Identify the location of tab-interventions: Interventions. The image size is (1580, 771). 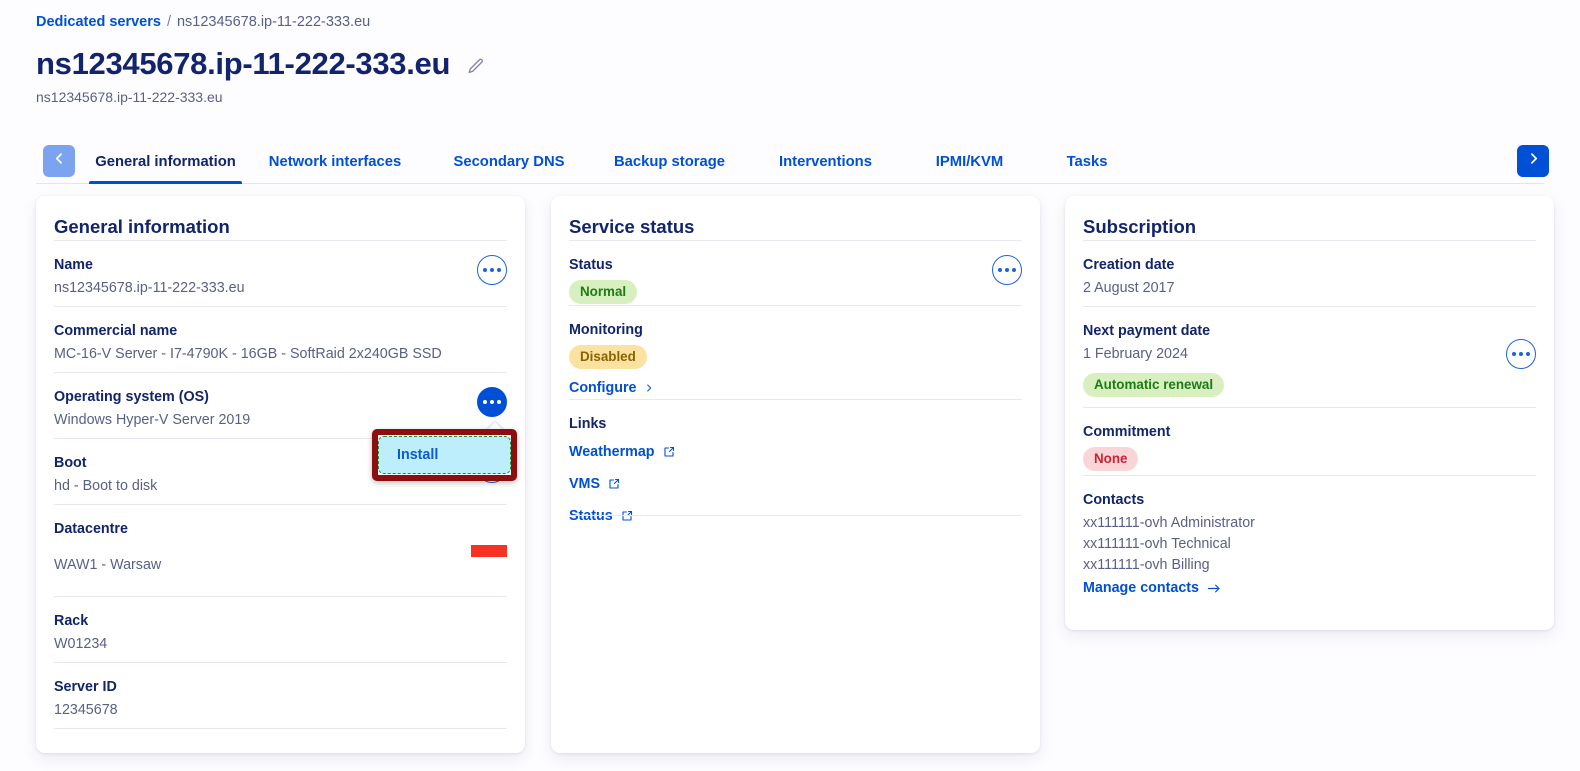
(825, 162).